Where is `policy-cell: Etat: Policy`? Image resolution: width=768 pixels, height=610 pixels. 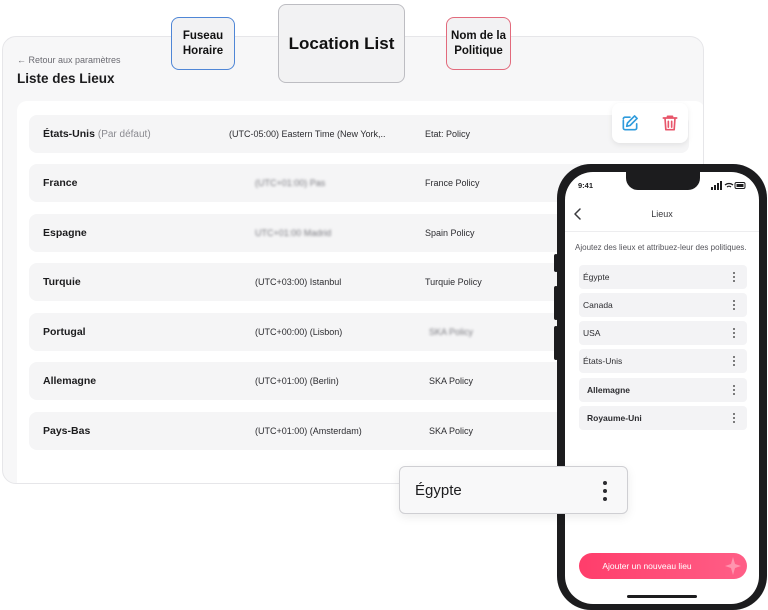
policy-cell: Etat: Policy is located at coordinates (448, 134).